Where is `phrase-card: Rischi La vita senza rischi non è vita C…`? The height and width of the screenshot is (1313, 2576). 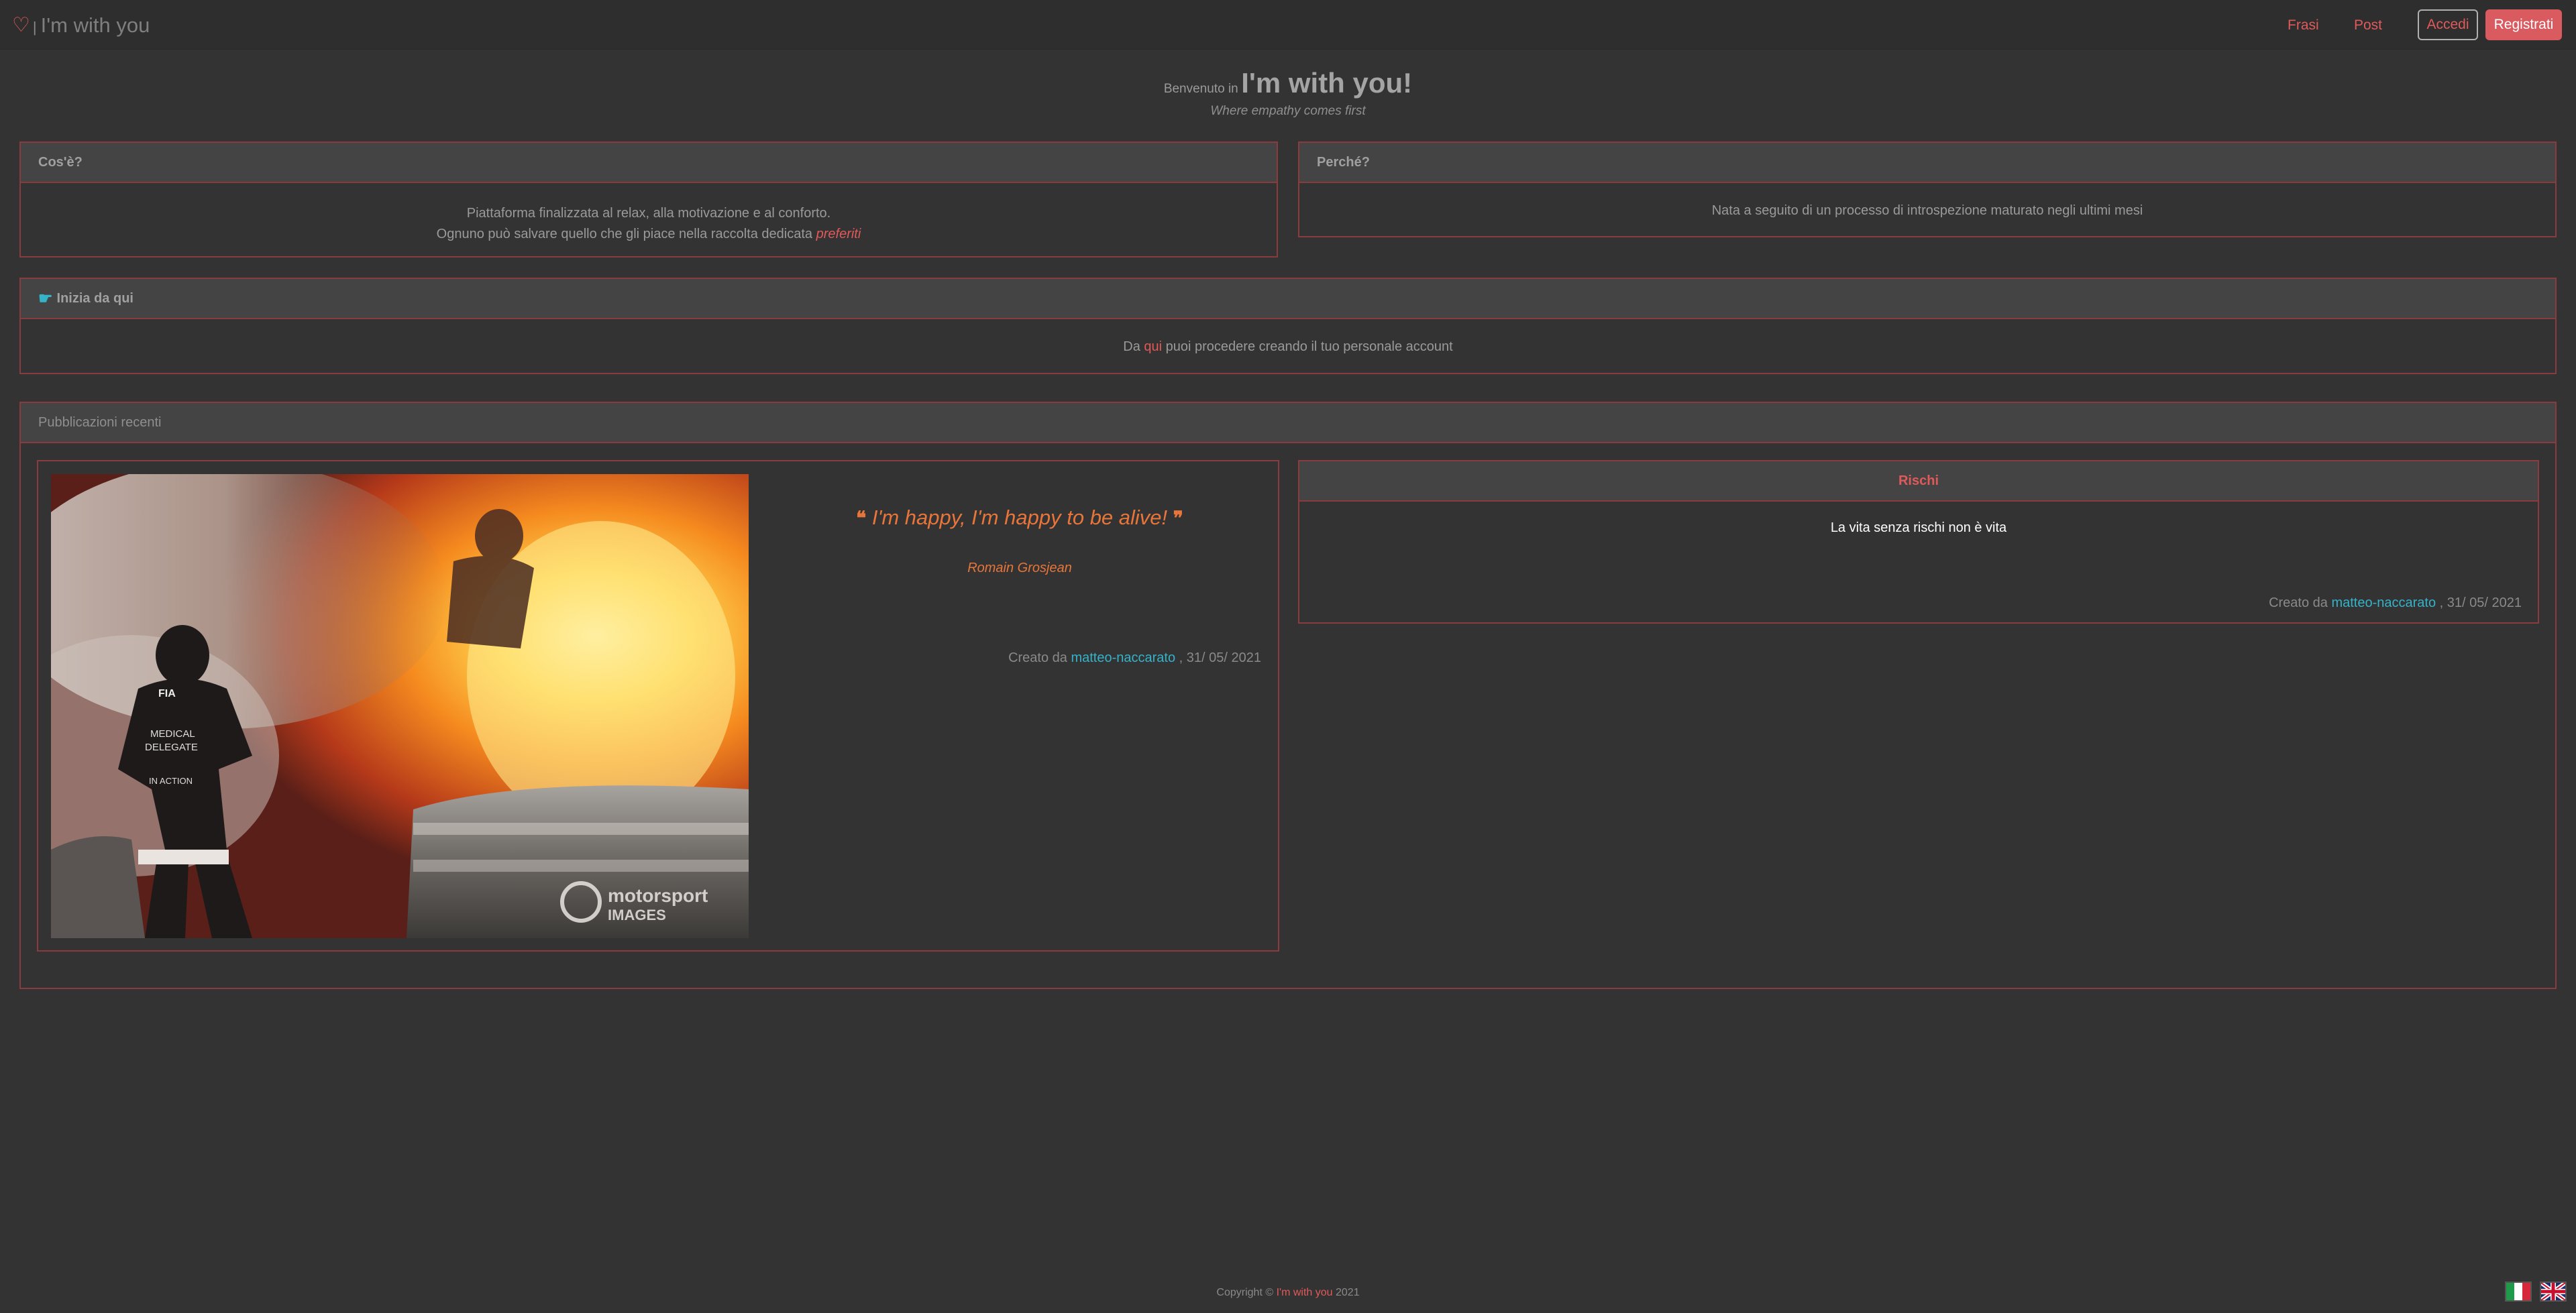
phrase-card: Rischi La vita senza rischi non è vita C… is located at coordinates (1918, 542).